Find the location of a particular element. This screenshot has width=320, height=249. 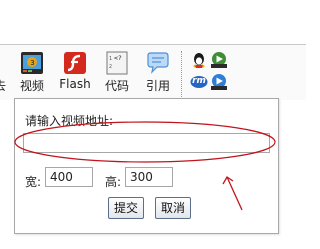

realmedia-icon is located at coordinates (219, 60).